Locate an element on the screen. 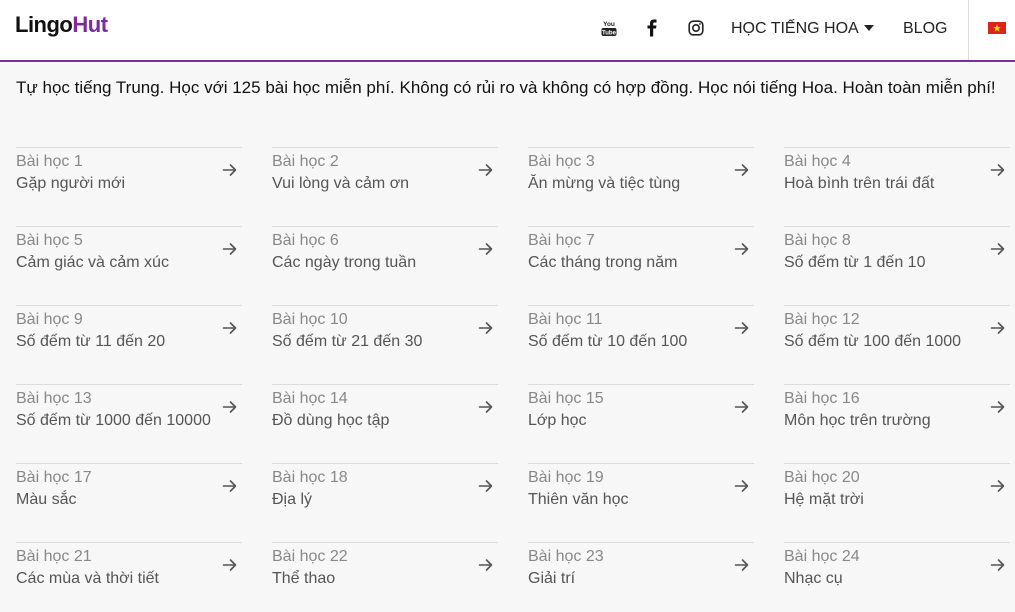 The height and width of the screenshot is (612, 1015). lesson-item: Bài học 8 Số đếm từ 1 đến 10 is located at coordinates (897, 254).